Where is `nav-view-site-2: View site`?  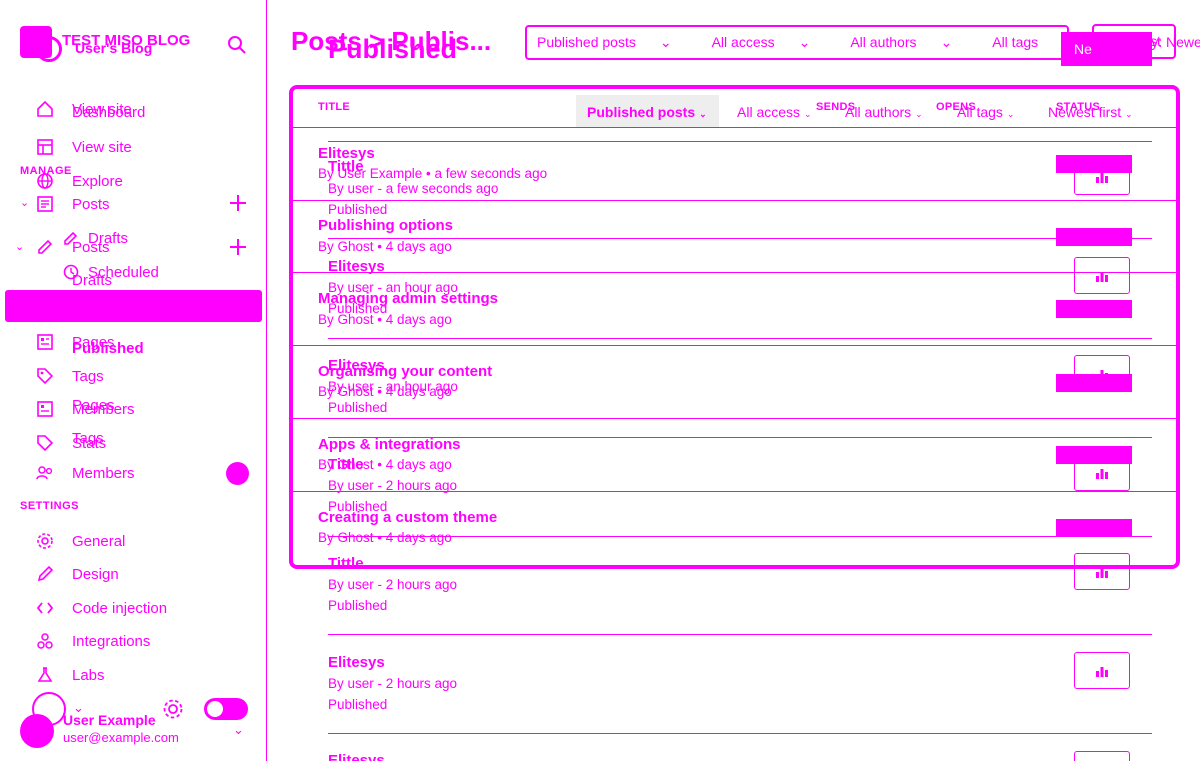
nav-view-site-2: View site is located at coordinates (84, 147).